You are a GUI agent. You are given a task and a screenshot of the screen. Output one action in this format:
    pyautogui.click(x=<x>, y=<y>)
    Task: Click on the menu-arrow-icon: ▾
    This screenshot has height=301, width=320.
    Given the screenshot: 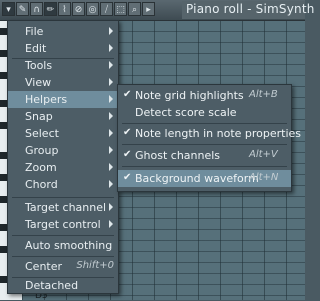 What is the action you would take?
    pyautogui.click(x=8, y=9)
    